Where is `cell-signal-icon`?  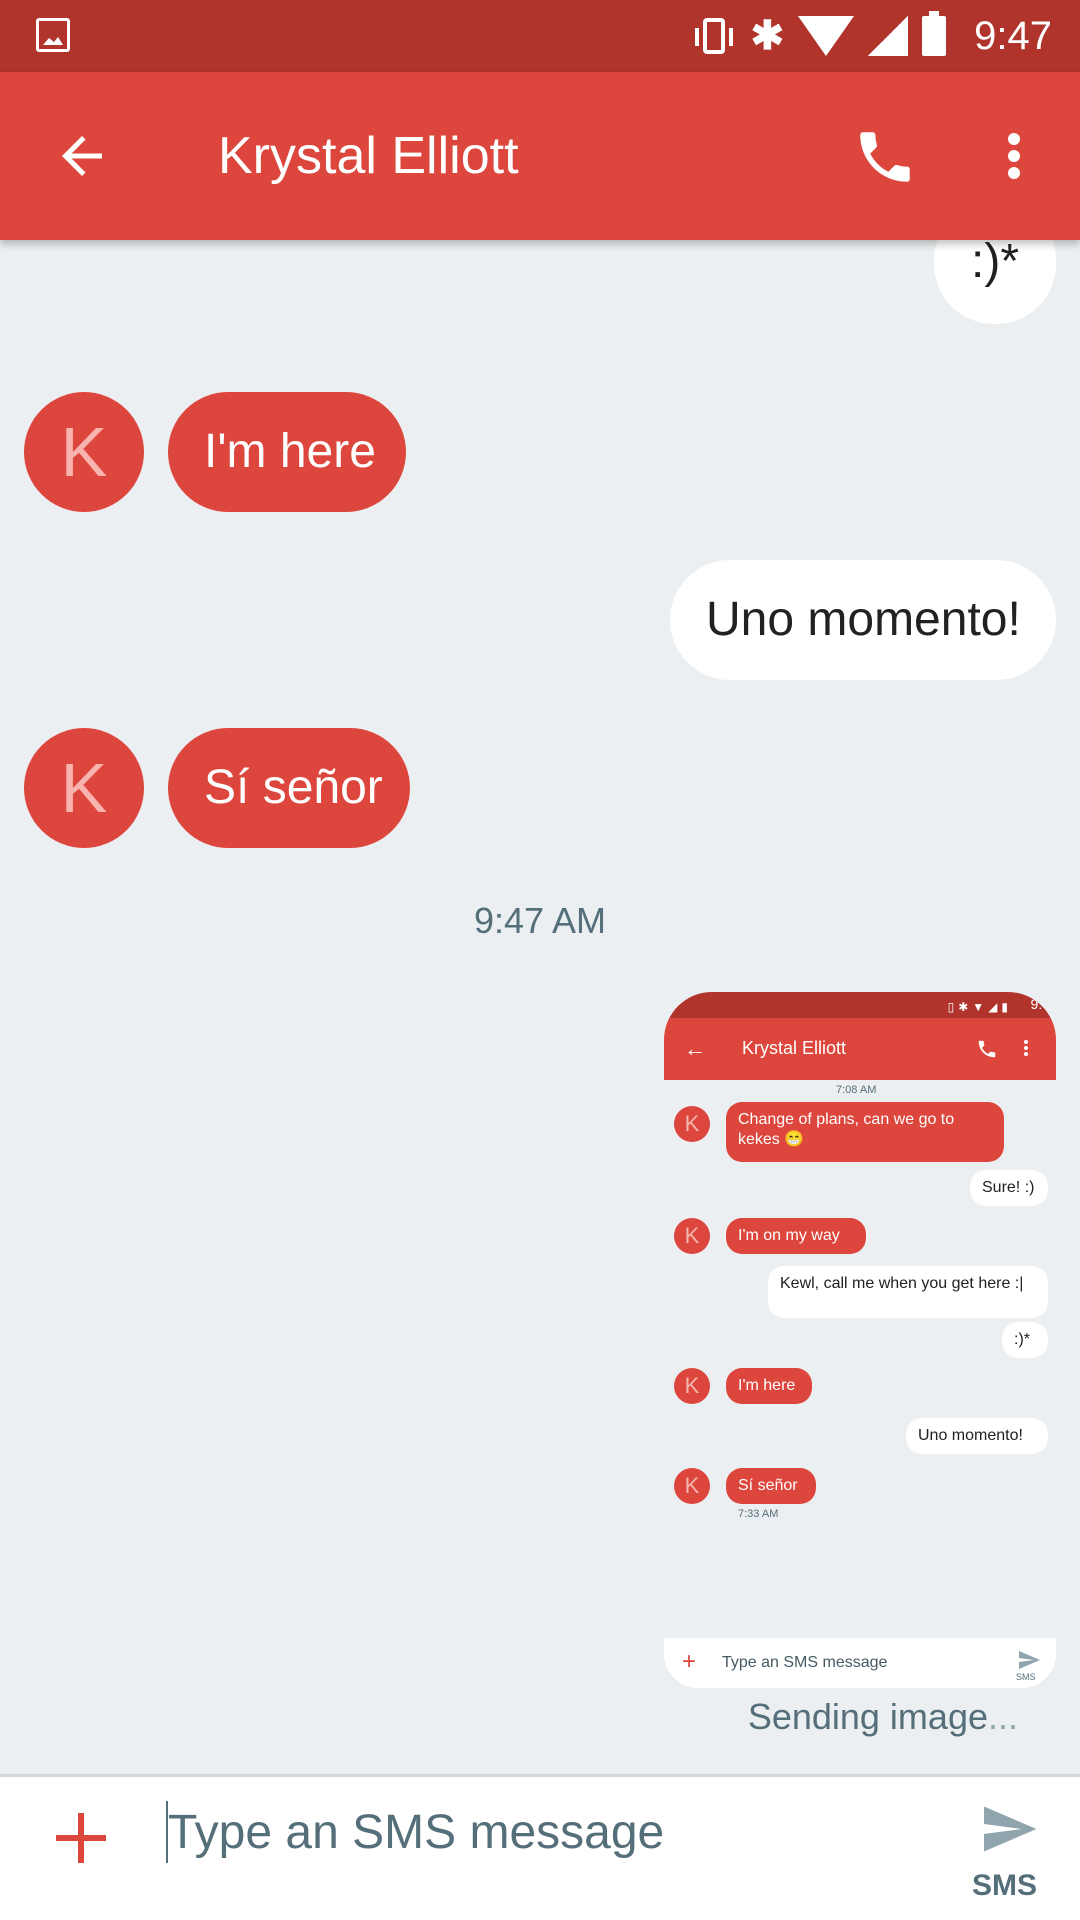 cell-signal-icon is located at coordinates (888, 36).